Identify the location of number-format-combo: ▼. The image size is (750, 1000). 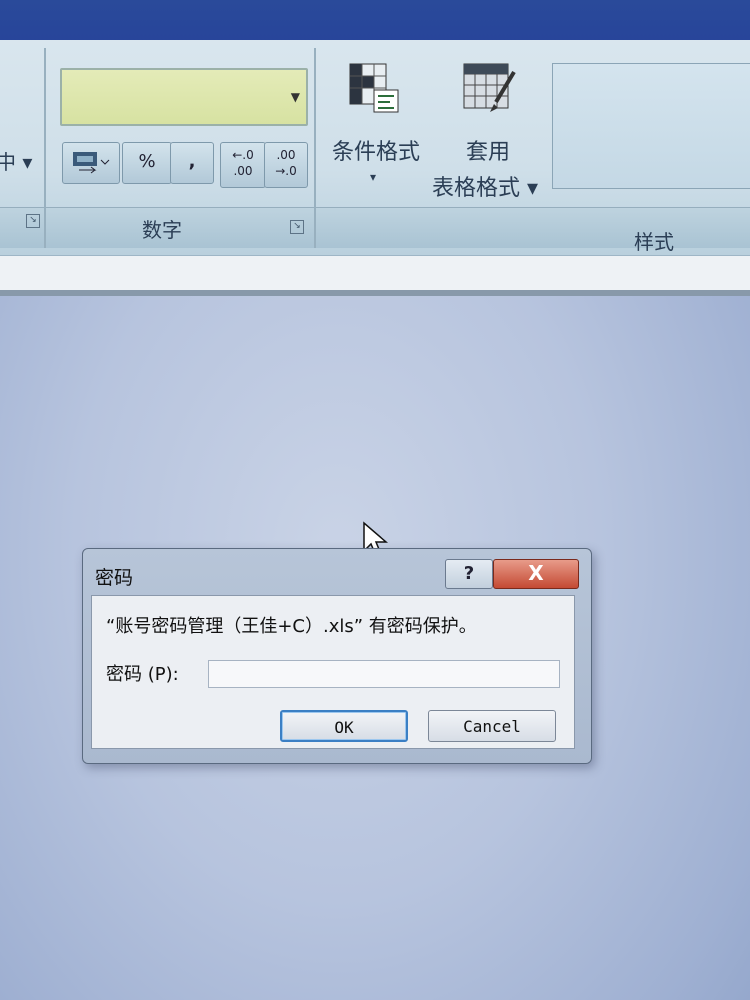
(184, 97).